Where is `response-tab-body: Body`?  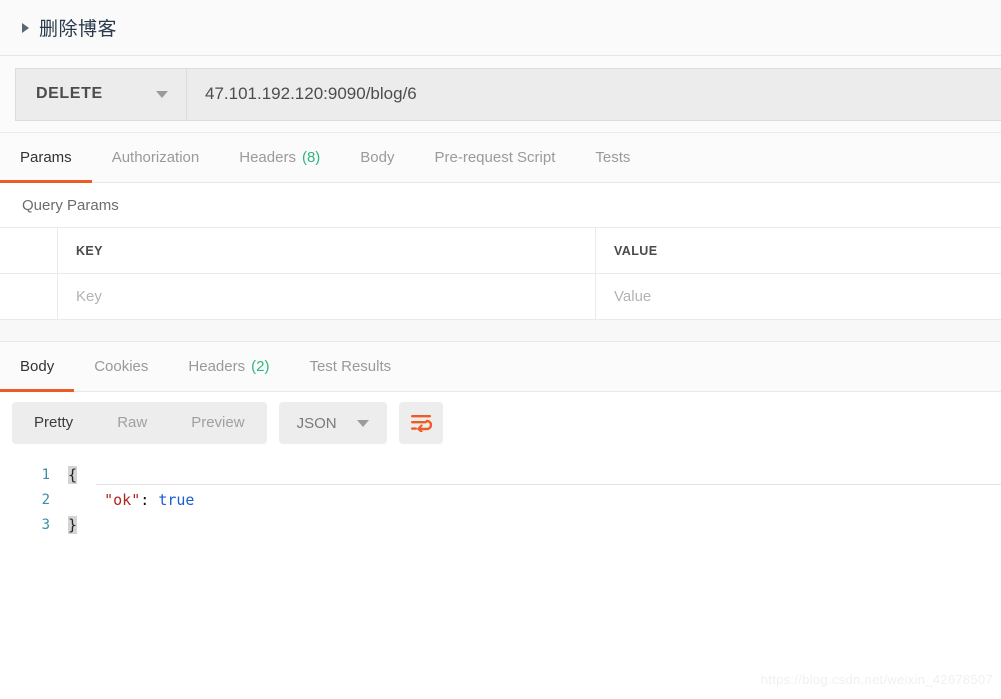 response-tab-body: Body is located at coordinates (37, 367).